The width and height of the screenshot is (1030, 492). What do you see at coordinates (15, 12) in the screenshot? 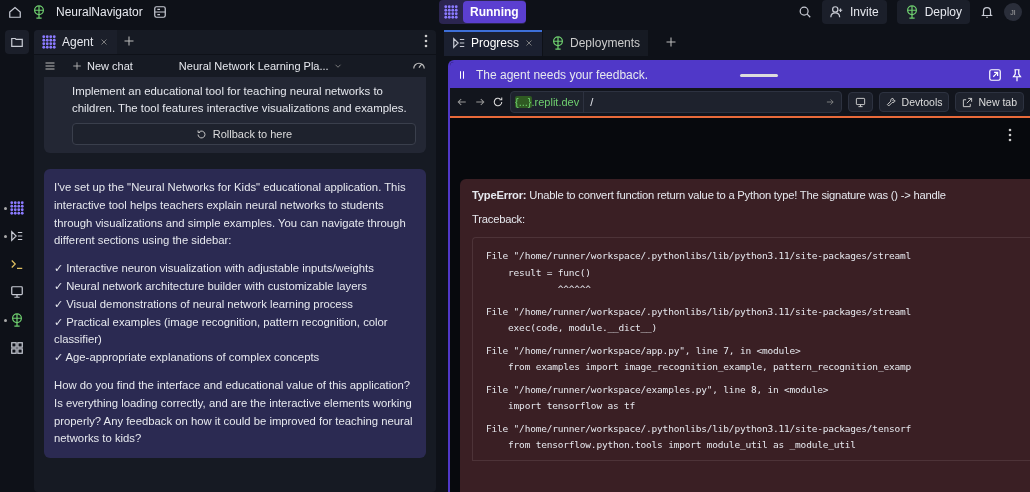
I see `home-icon` at bounding box center [15, 12].